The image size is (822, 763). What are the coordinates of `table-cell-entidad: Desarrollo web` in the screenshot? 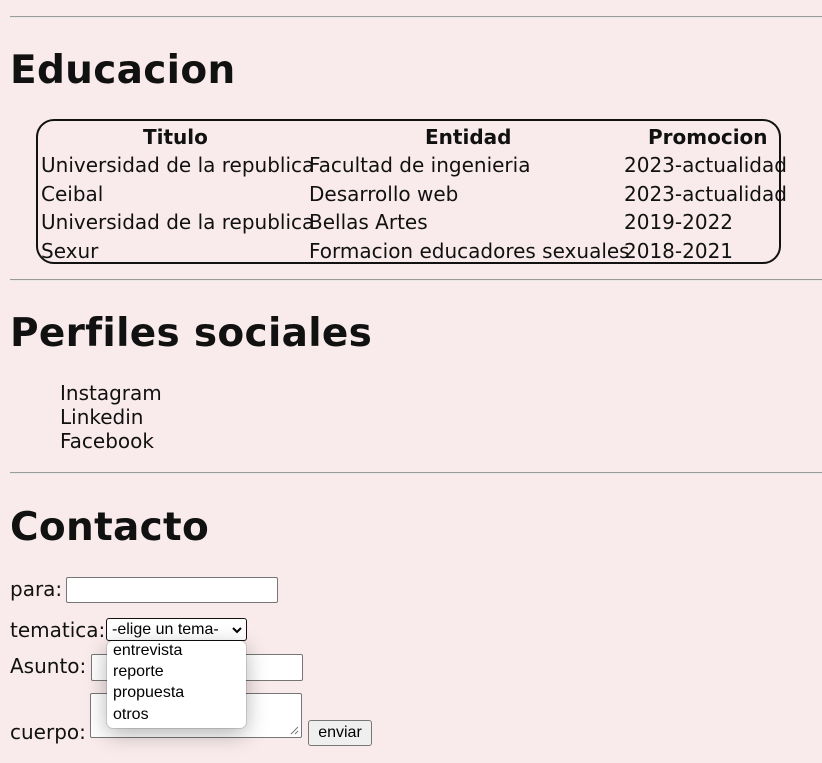 It's located at (384, 194).